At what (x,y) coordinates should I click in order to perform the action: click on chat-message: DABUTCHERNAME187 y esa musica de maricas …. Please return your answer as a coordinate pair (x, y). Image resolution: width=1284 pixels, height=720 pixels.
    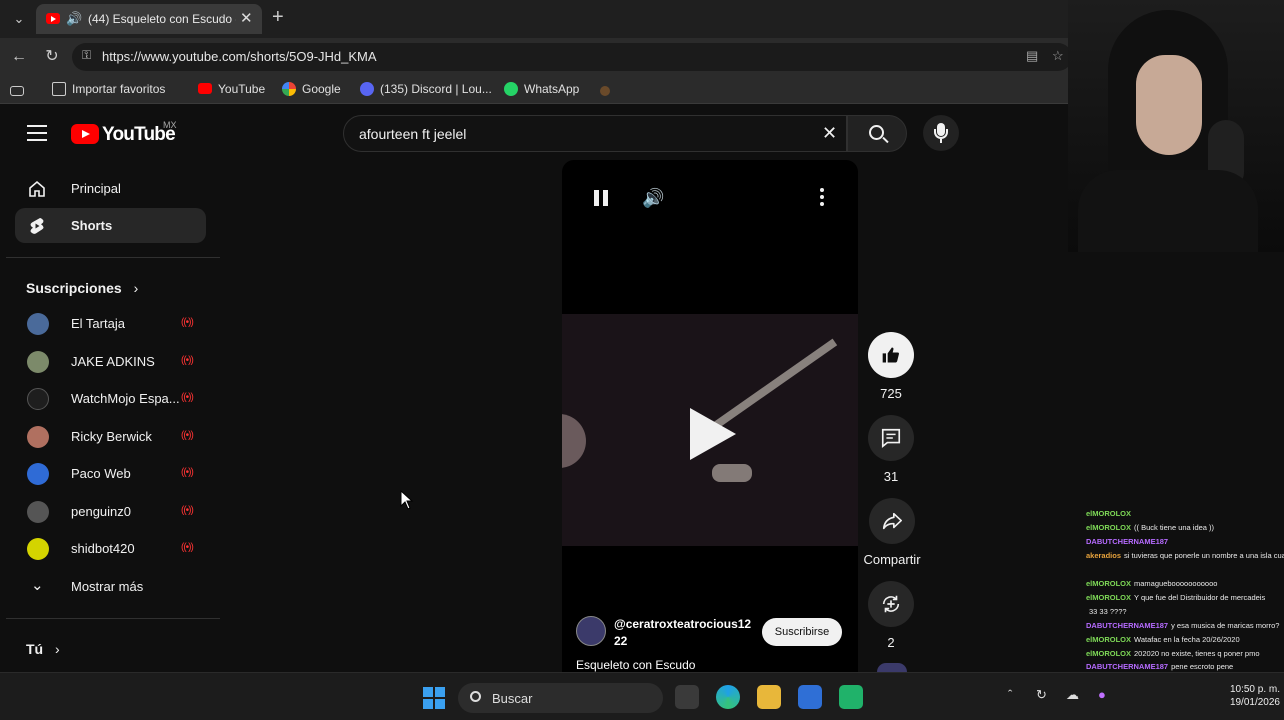
    Looking at the image, I should click on (1183, 625).